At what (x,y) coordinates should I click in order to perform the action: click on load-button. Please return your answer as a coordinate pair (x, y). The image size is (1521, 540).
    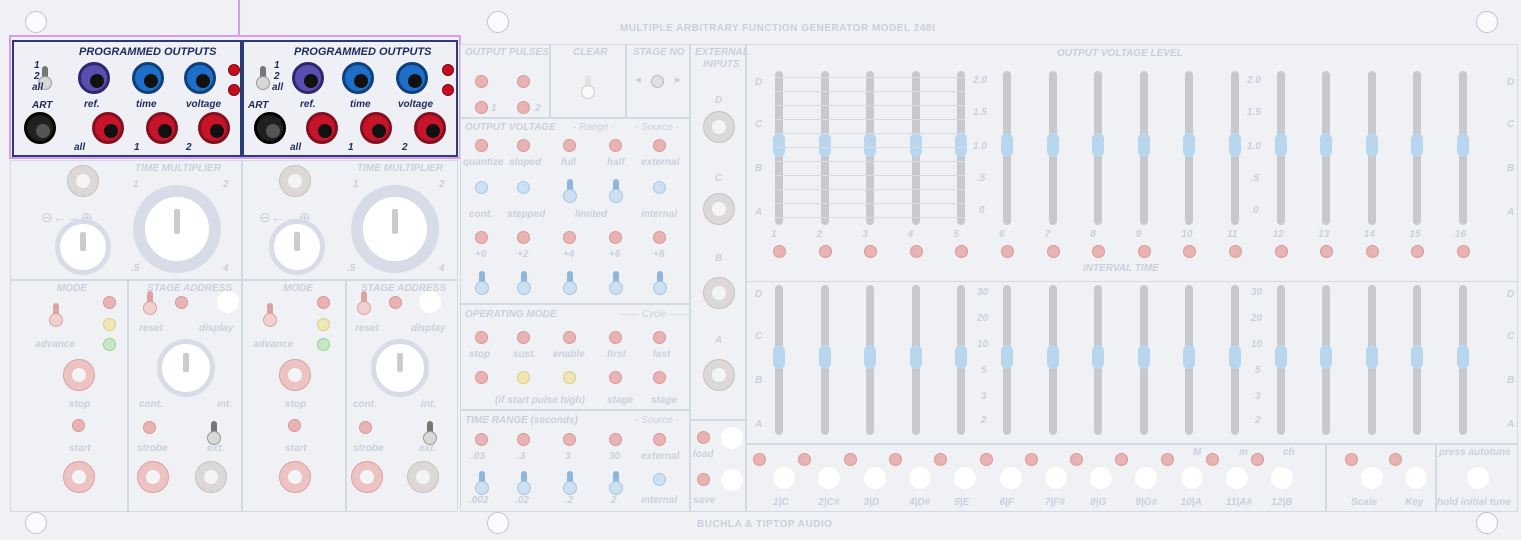
    Looking at the image, I should click on (732, 438).